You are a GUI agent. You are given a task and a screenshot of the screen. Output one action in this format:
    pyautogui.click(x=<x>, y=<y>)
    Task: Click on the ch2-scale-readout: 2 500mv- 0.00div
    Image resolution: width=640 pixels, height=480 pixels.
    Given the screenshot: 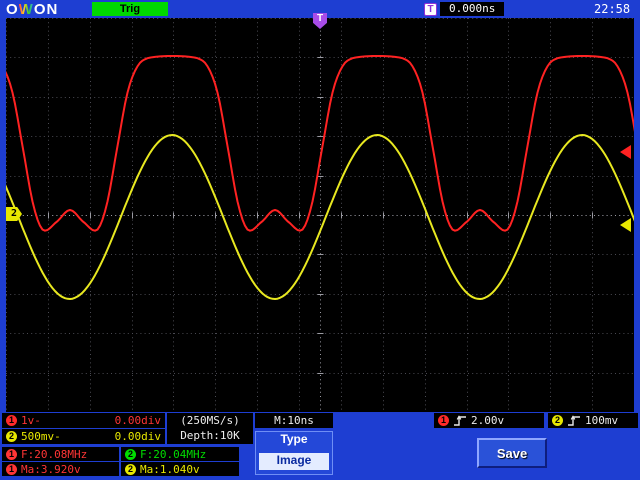 What is the action you would take?
    pyautogui.click(x=83, y=436)
    